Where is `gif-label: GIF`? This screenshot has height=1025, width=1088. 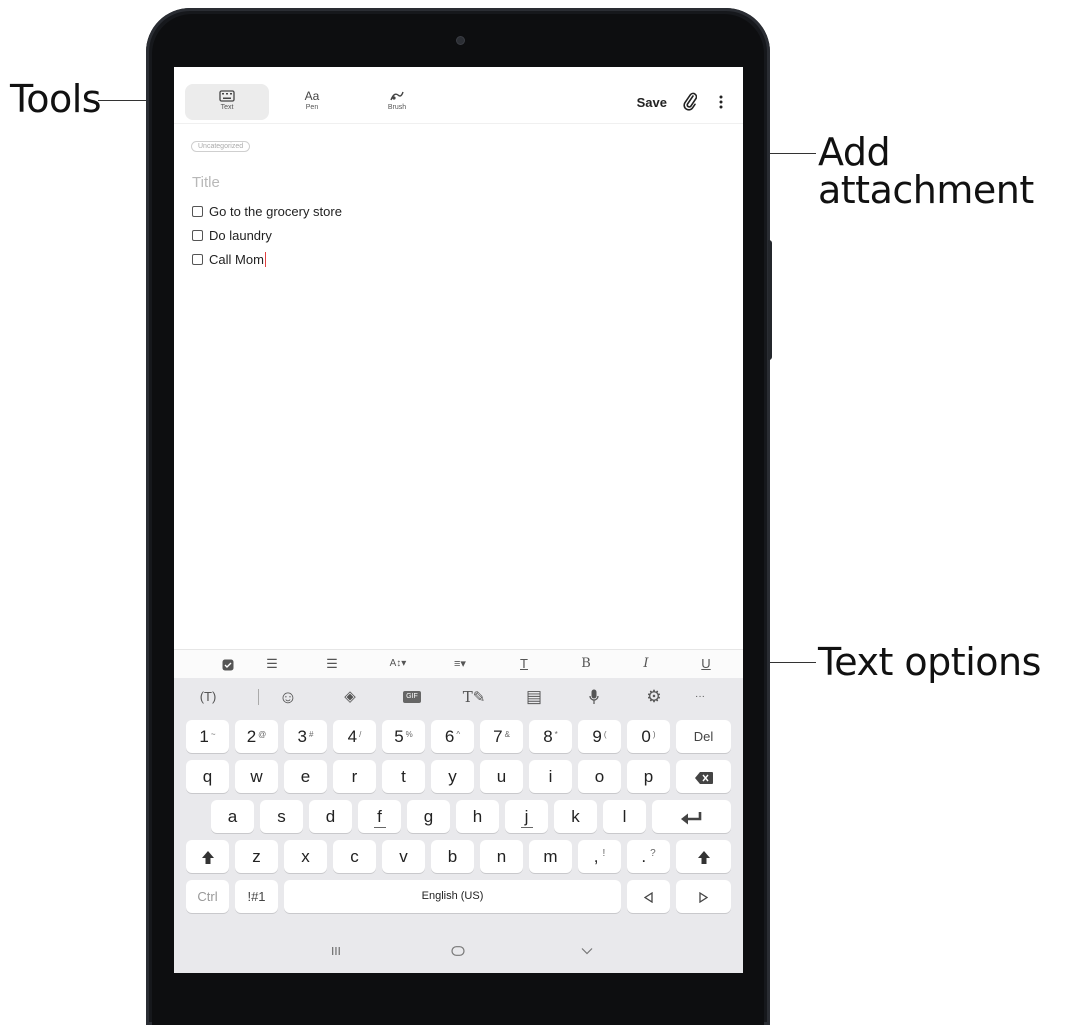
gif-label: GIF is located at coordinates (412, 697).